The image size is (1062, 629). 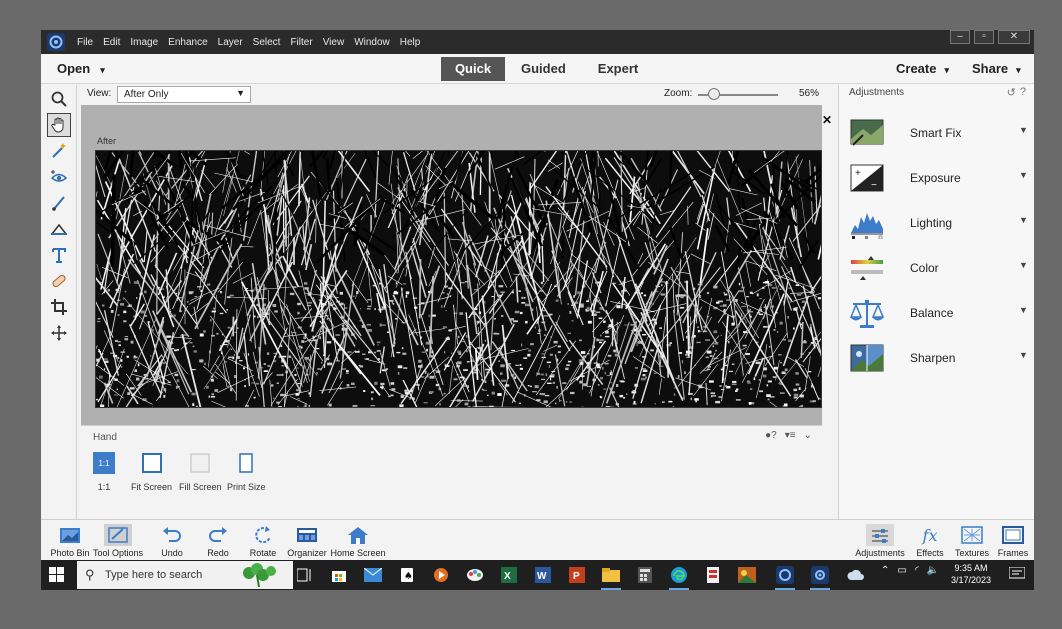 What do you see at coordinates (808, 435) in the screenshot?
I see `chevron-down-icon: ⌄` at bounding box center [808, 435].